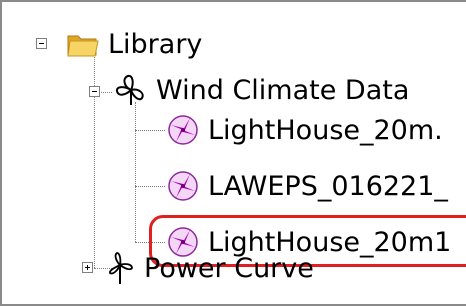  What do you see at coordinates (87, 267) in the screenshot?
I see `expand-toggle-power-curve` at bounding box center [87, 267].